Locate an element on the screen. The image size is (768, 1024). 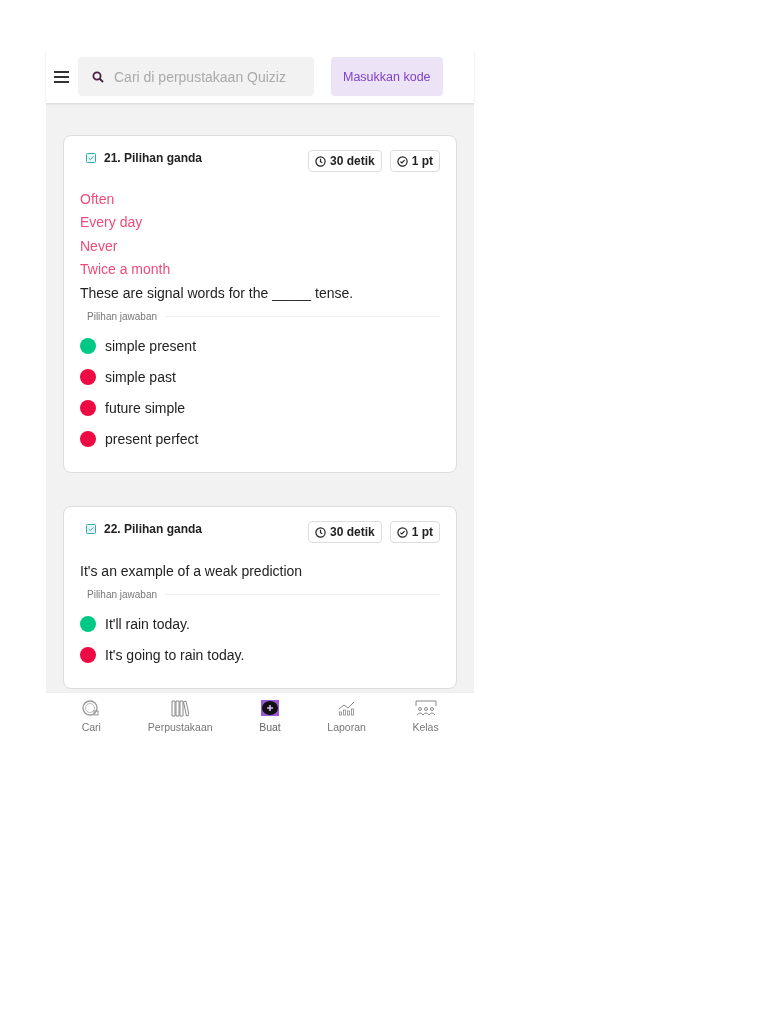
answer-option: simple present is located at coordinates (151, 345).